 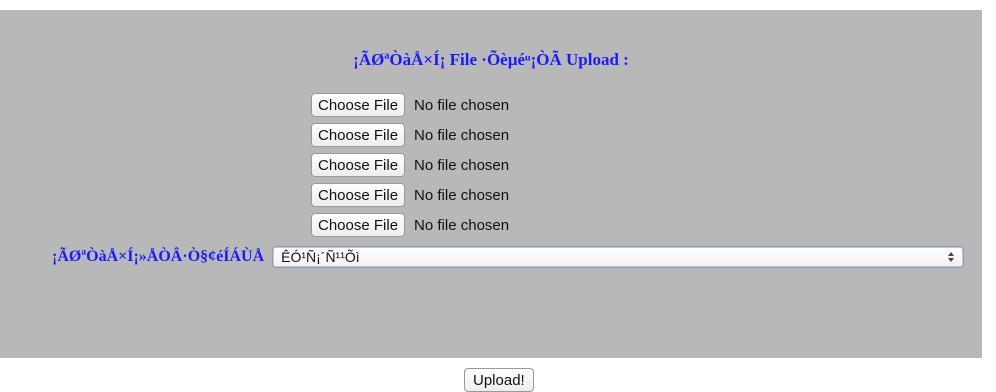 What do you see at coordinates (158, 256) in the screenshot?
I see `destination-select-label: ¡ÃØªÒàÅ×Í¡»ÅÒÂ·Ò§¢éÍÁÙÅ` at bounding box center [158, 256].